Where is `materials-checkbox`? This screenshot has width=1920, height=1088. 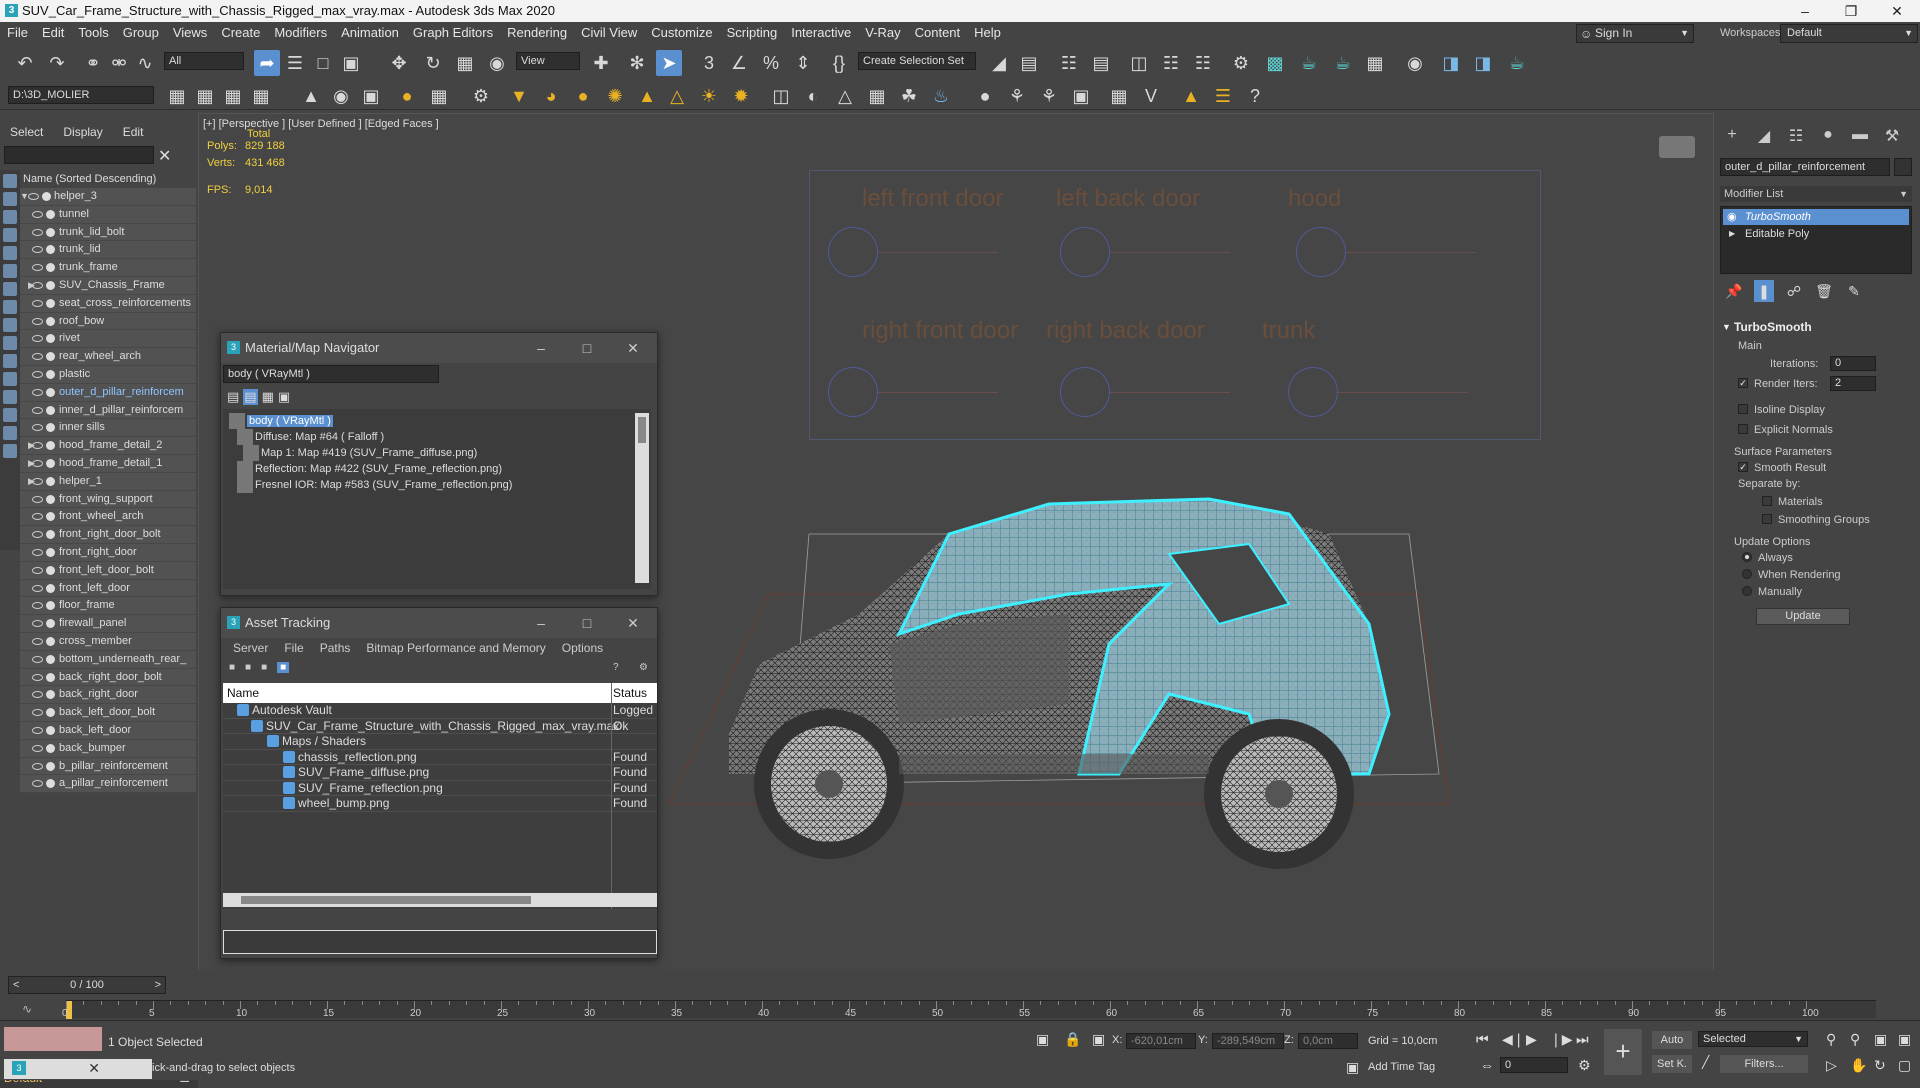
materials-checkbox is located at coordinates (1767, 501).